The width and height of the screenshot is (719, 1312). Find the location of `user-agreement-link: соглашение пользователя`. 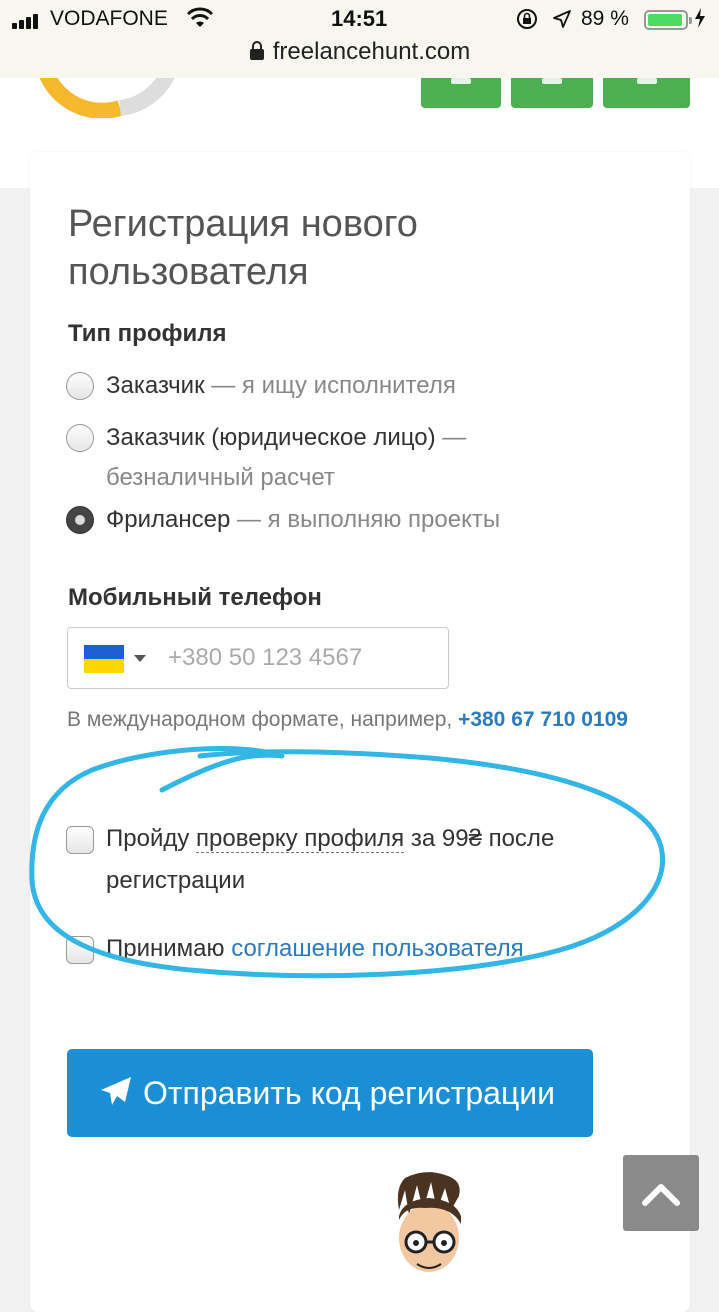

user-agreement-link: соглашение пользователя is located at coordinates (377, 948).